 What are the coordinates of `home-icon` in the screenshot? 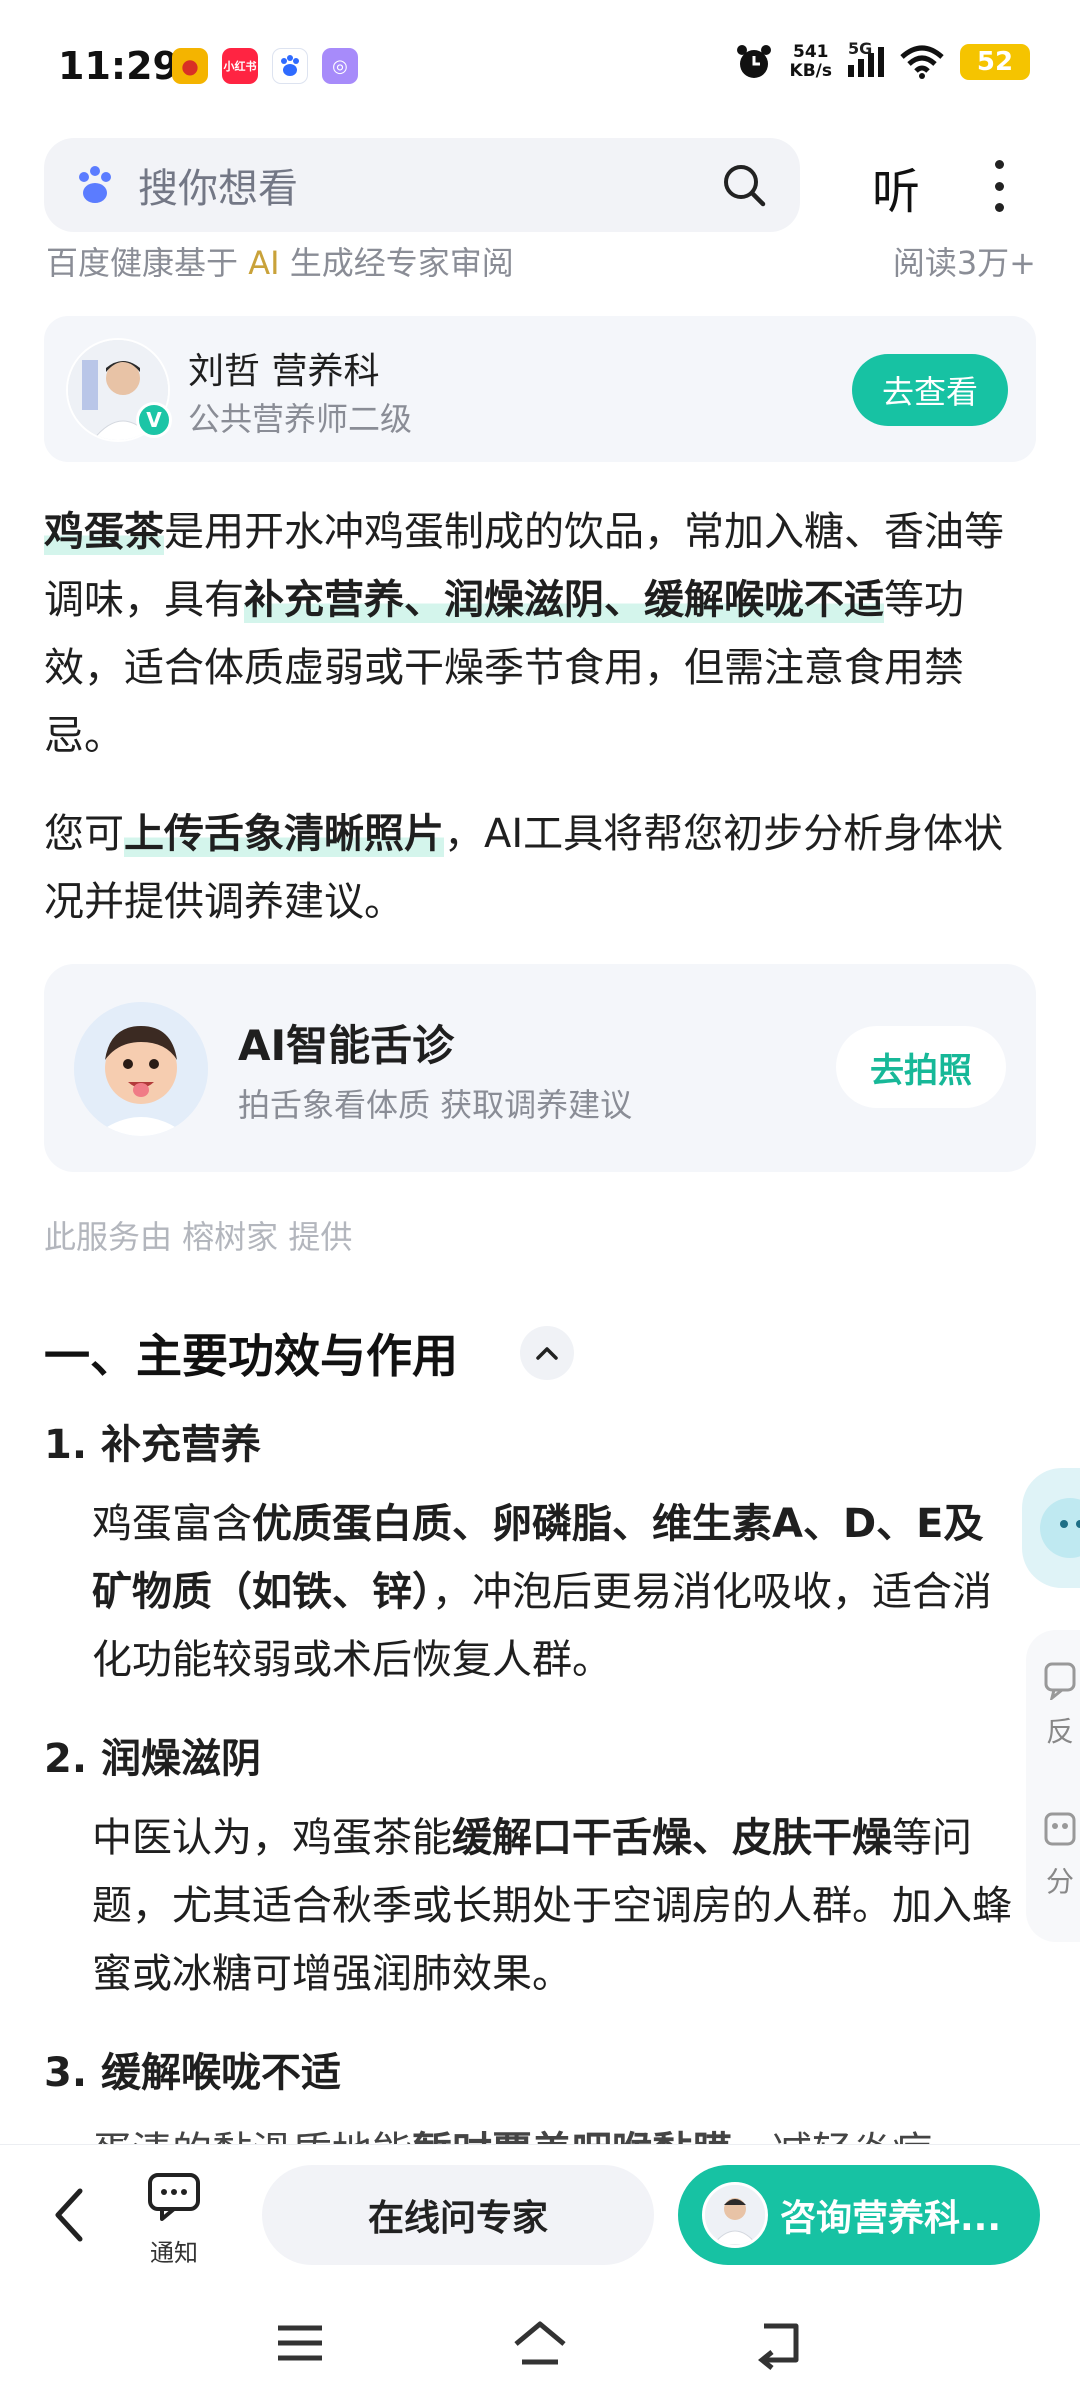 It's located at (540, 2343).